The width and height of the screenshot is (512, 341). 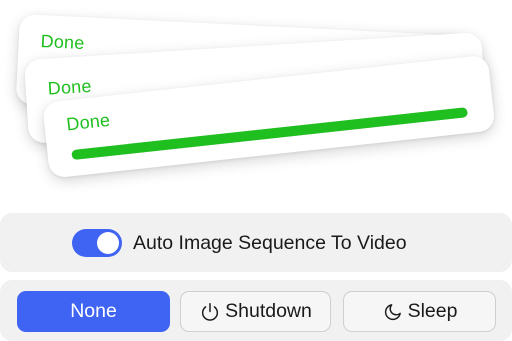 I want to click on auto-sequence-toggle-row: Auto Image Sequence To Video, so click(x=239, y=243).